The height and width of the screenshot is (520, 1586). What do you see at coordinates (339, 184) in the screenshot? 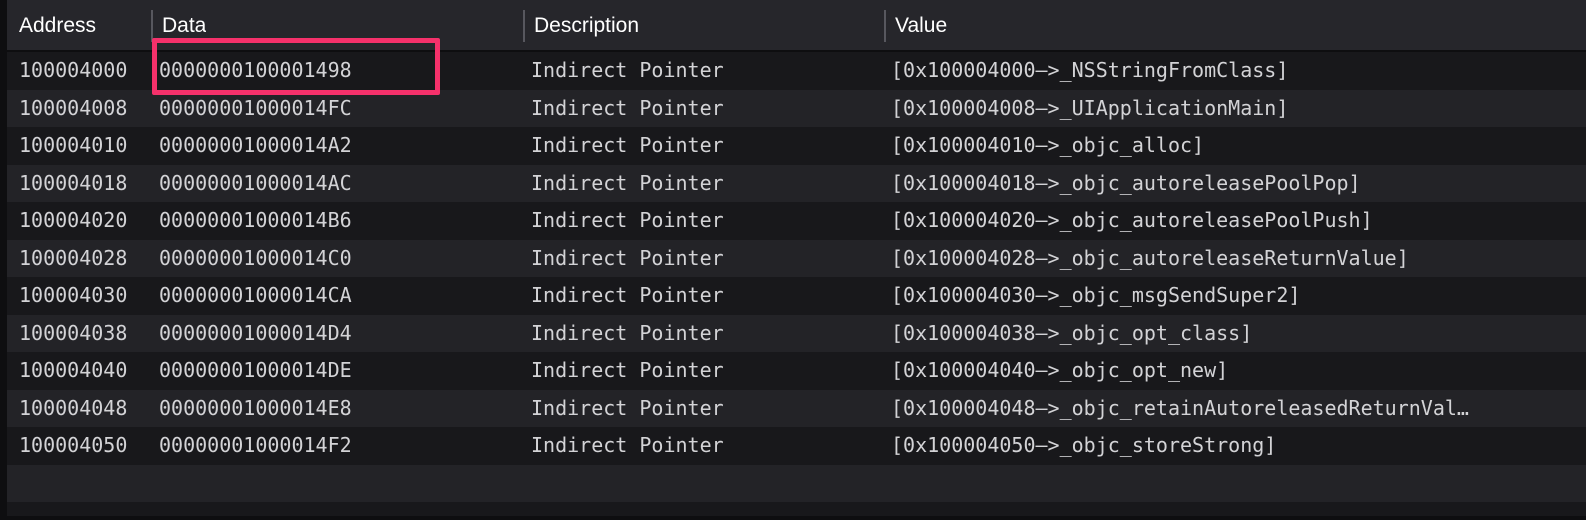
I see `cell-data: 00000001000014AC` at bounding box center [339, 184].